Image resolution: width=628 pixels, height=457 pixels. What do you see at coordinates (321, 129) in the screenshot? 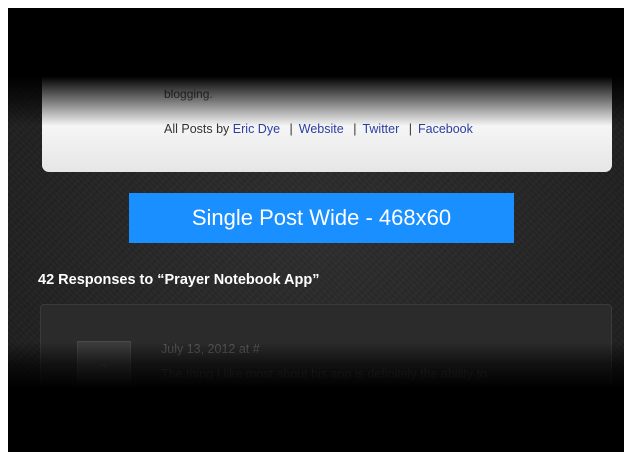
I see `website-link: Website` at bounding box center [321, 129].